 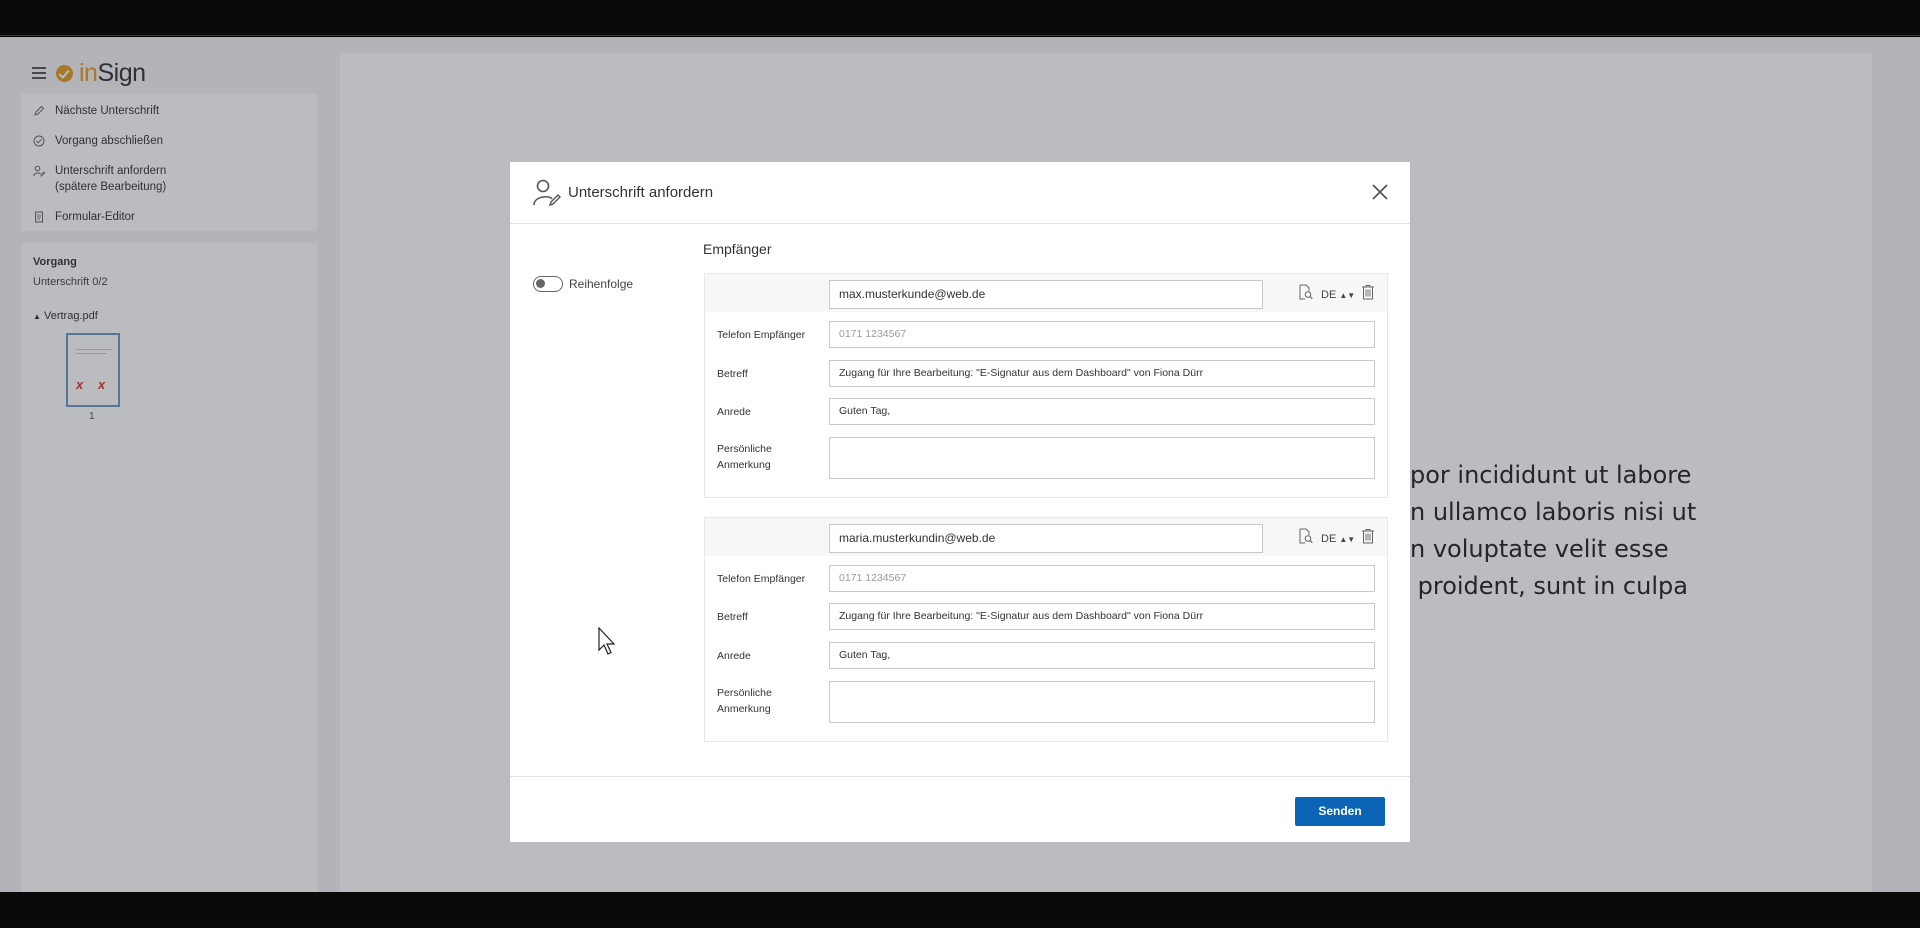 What do you see at coordinates (548, 284) in the screenshot?
I see `order-toggle` at bounding box center [548, 284].